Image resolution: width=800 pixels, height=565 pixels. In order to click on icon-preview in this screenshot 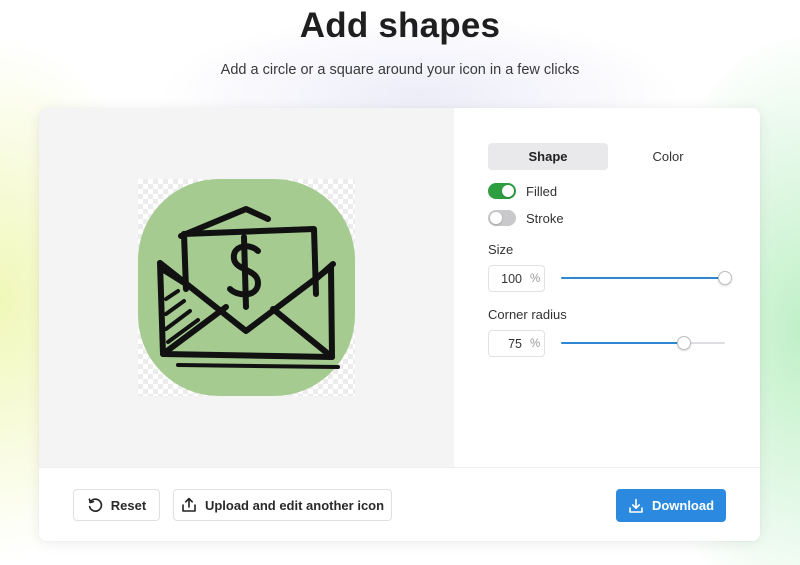, I will do `click(246, 287)`.